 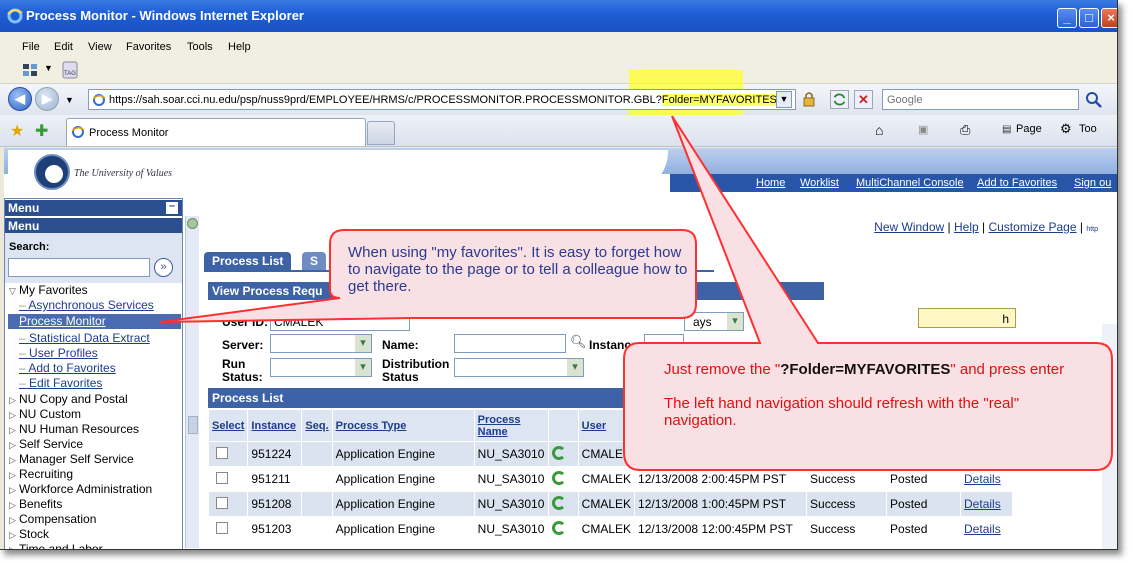 I want to click on callout-bold-url: ?Folder=MYFAVORITES, so click(x=865, y=369).